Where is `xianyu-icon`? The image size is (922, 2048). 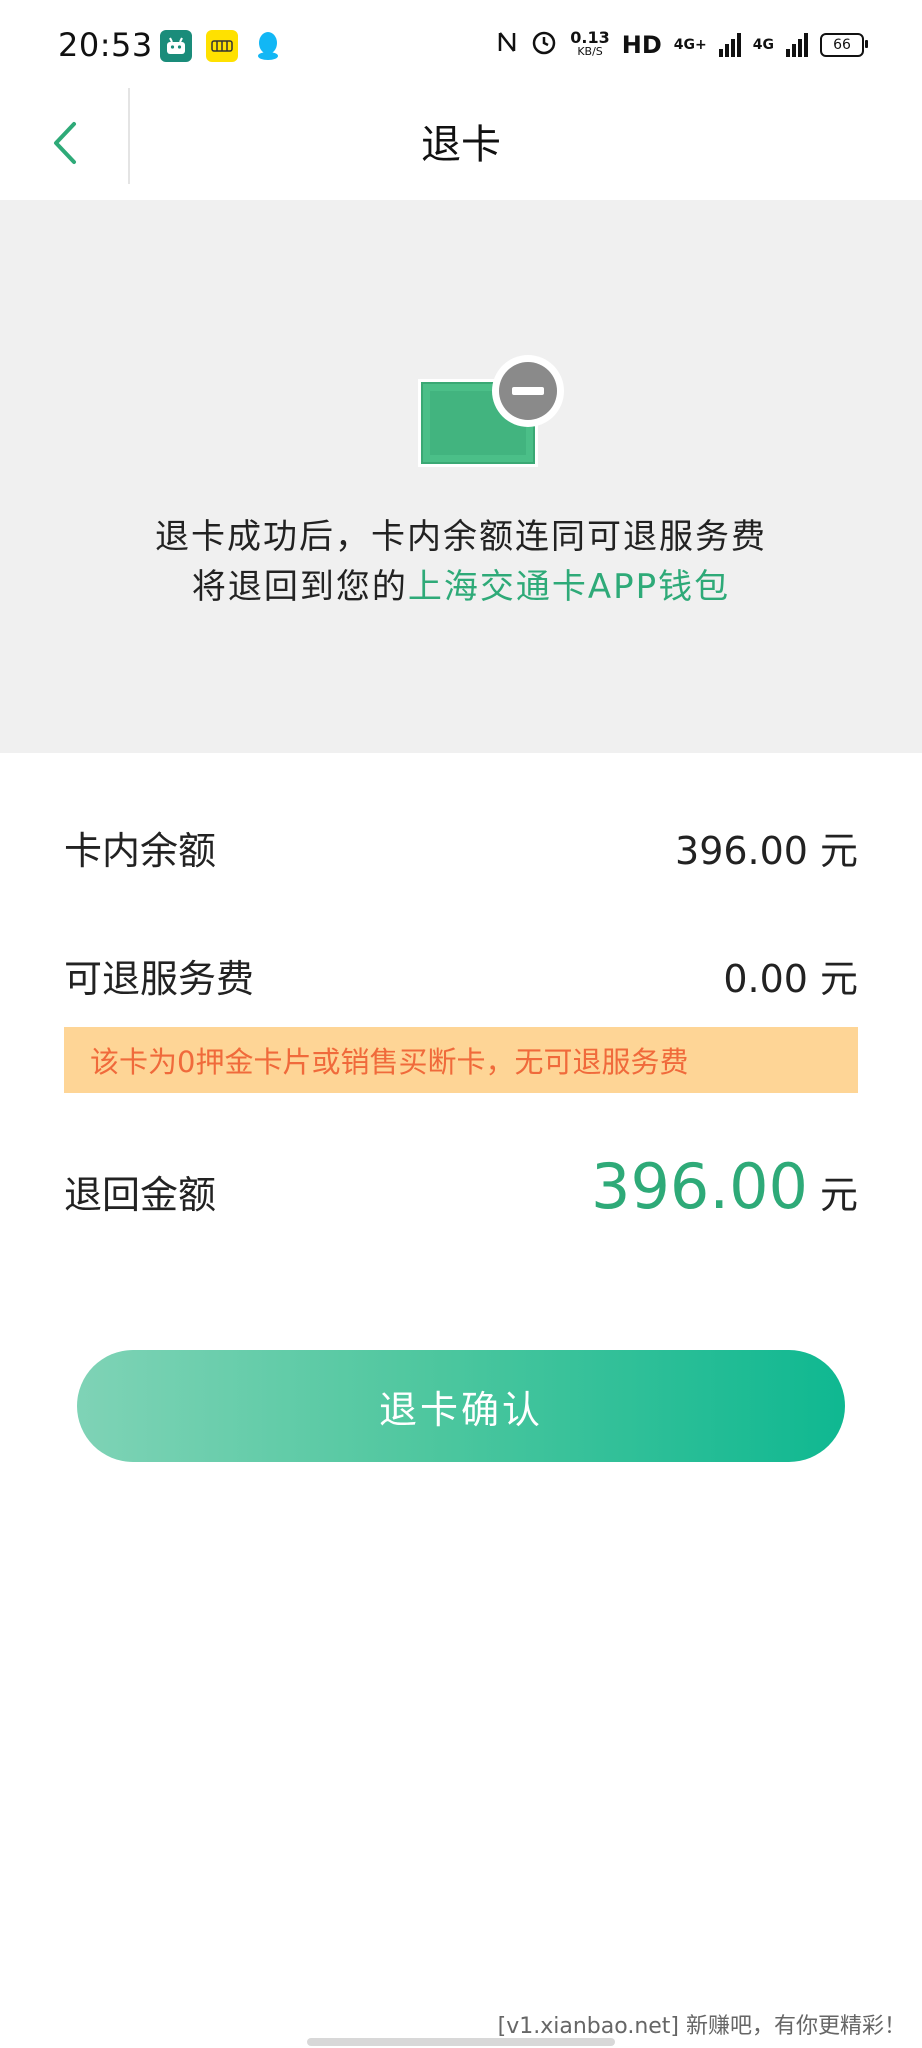
xianyu-icon is located at coordinates (222, 46).